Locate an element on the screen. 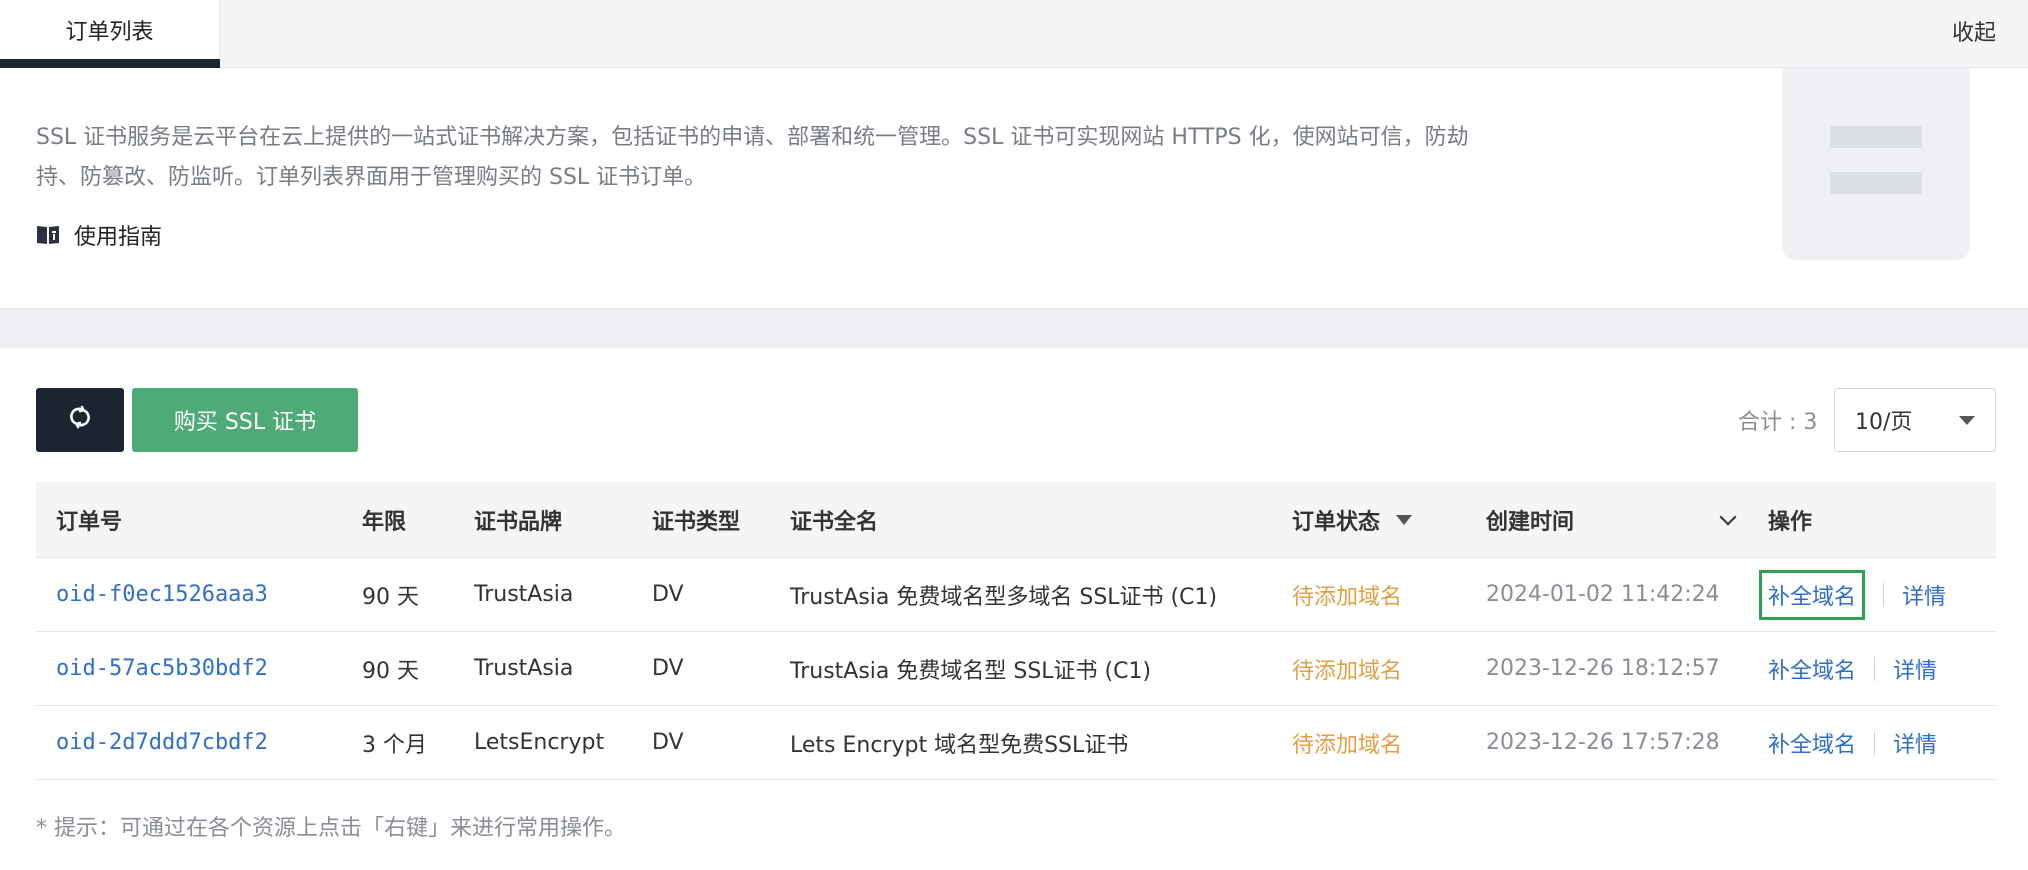 The width and height of the screenshot is (2028, 870). created-time-cell: 2024-01-02 11:42:24 is located at coordinates (1603, 594).